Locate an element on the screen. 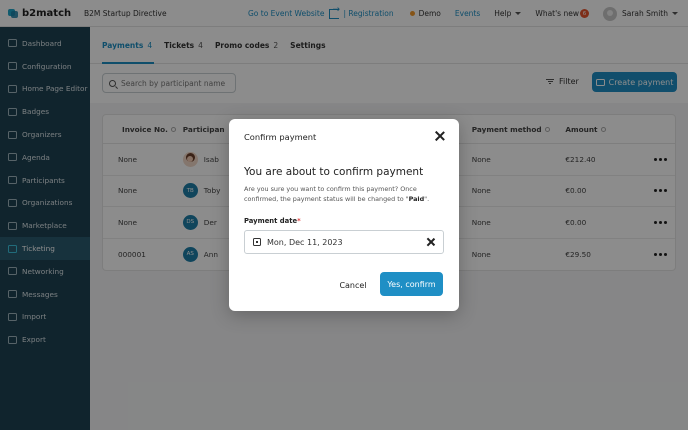 This screenshot has width=688, height=430. payment-date-field: Mon, Dec 11, 2023 is located at coordinates (344, 242).